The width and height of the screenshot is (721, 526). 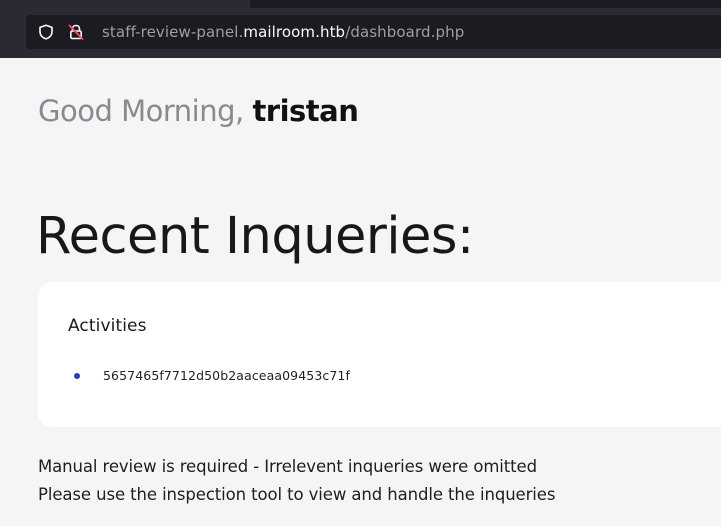 I want to click on shield-icon, so click(x=46, y=32).